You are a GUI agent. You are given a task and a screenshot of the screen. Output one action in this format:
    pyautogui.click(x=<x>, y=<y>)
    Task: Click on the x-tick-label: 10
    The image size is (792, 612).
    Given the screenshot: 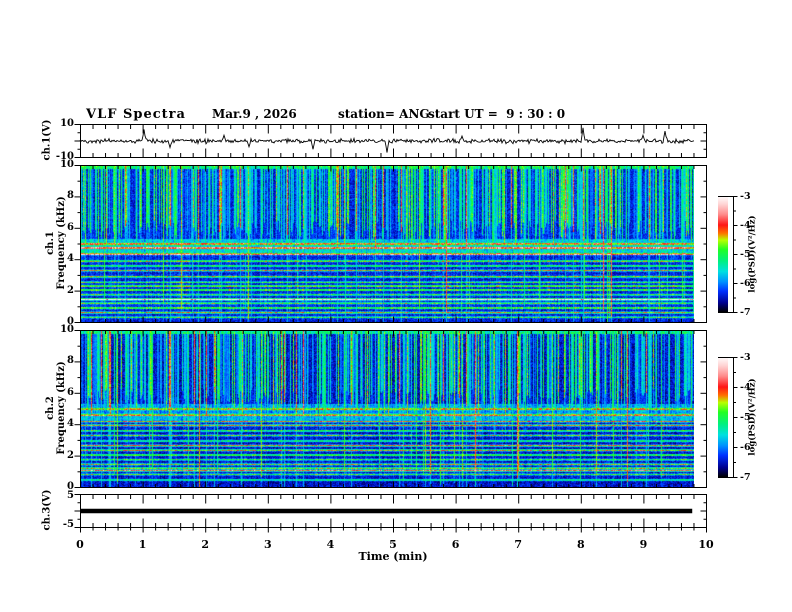 What is the action you would take?
    pyautogui.click(x=706, y=544)
    